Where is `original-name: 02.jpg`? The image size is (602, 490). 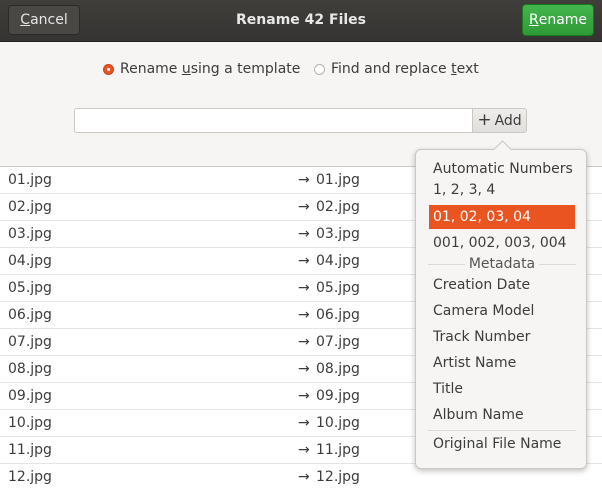 original-name: 02.jpg is located at coordinates (30, 207).